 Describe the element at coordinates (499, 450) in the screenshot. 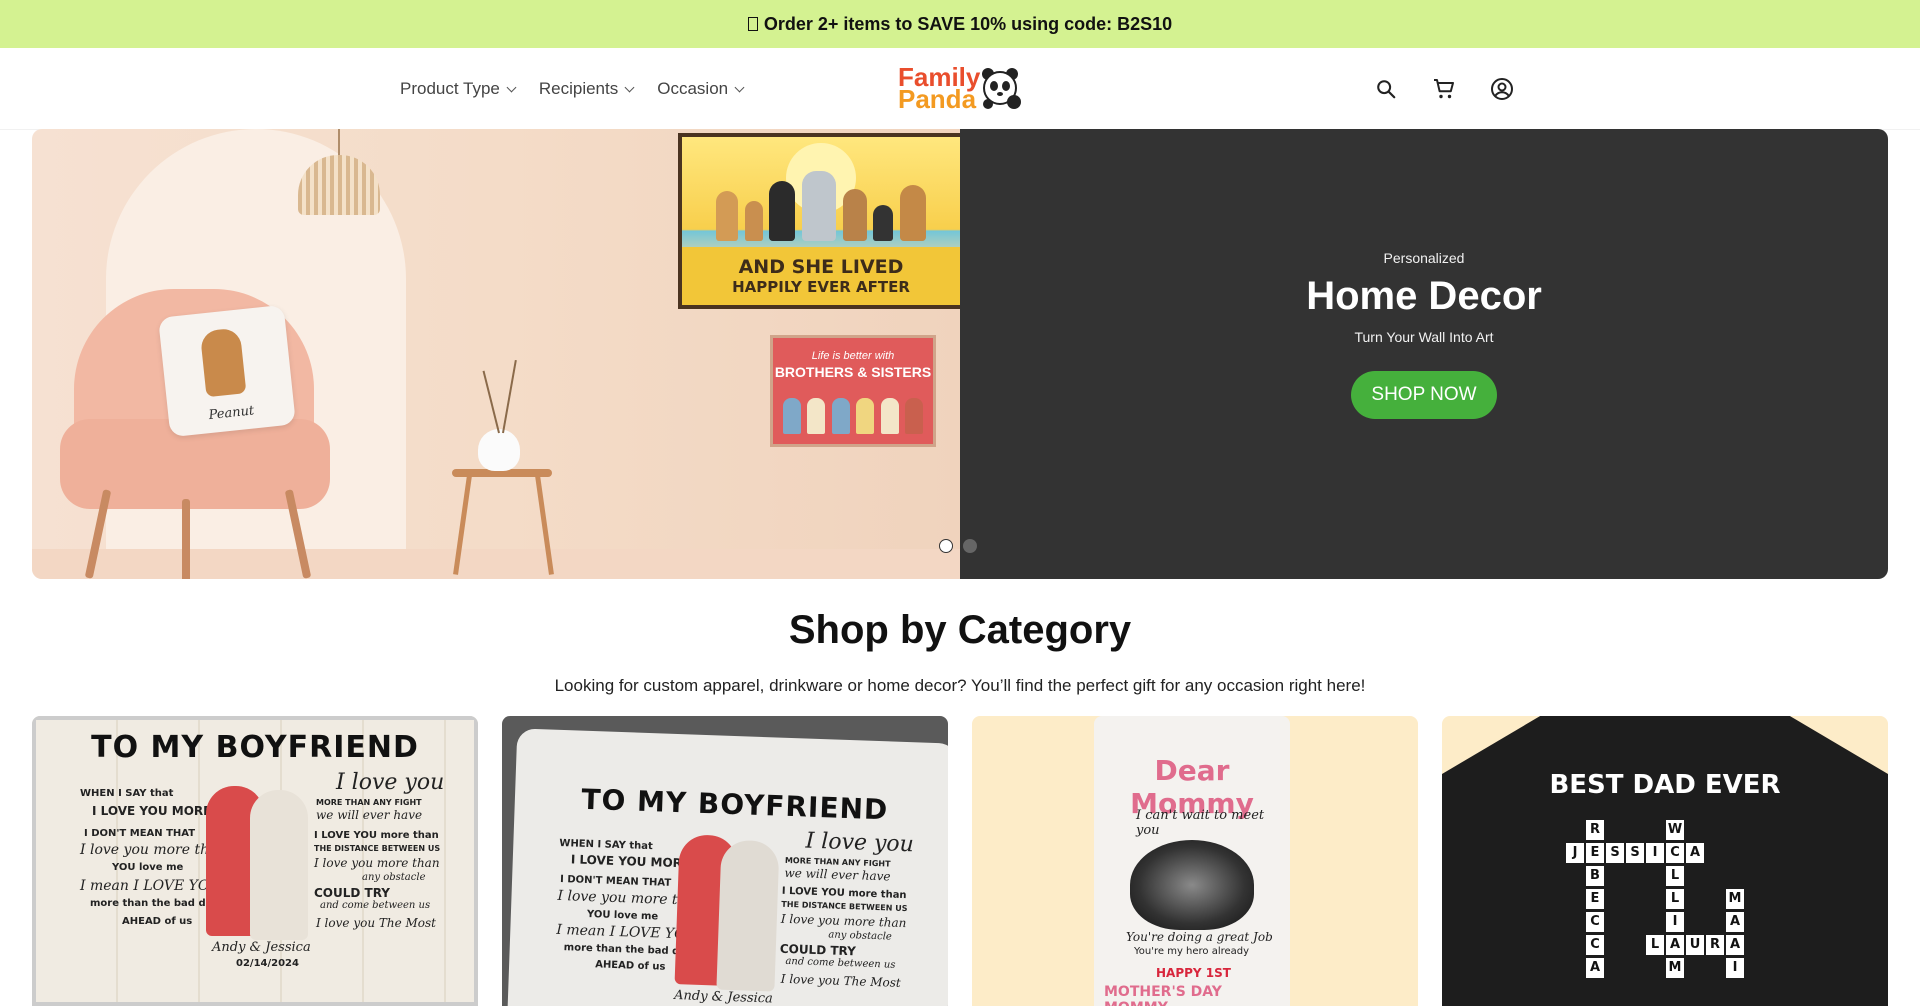

I see `vase` at that location.